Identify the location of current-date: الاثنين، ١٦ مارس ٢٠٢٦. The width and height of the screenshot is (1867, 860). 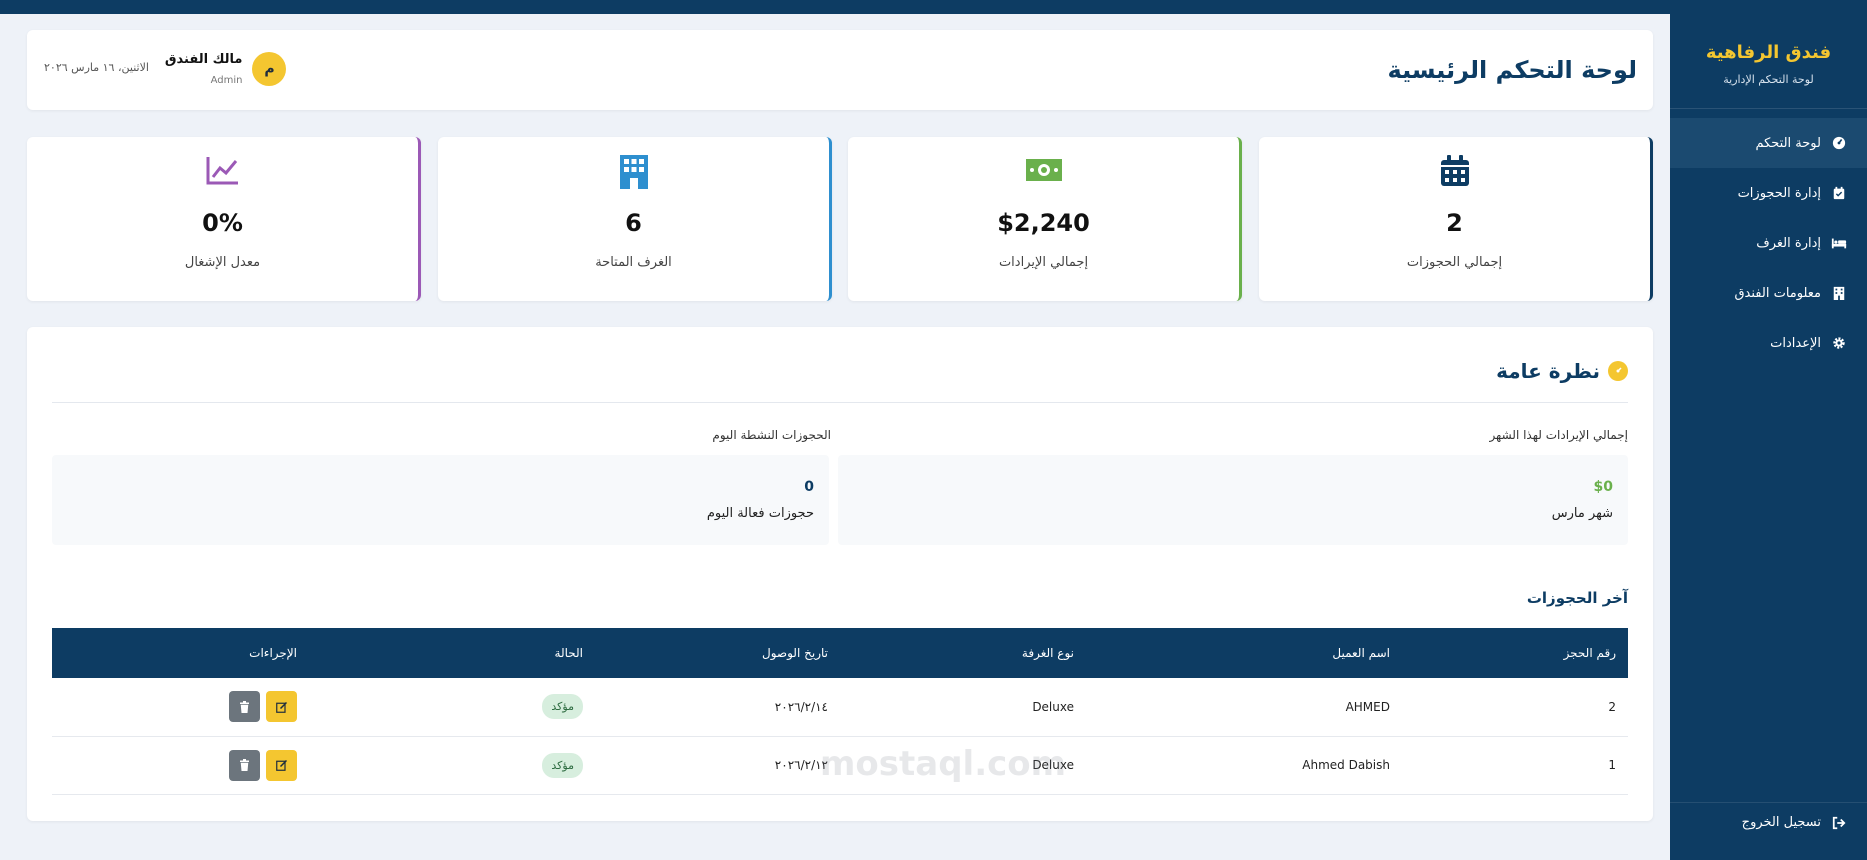
(96, 67).